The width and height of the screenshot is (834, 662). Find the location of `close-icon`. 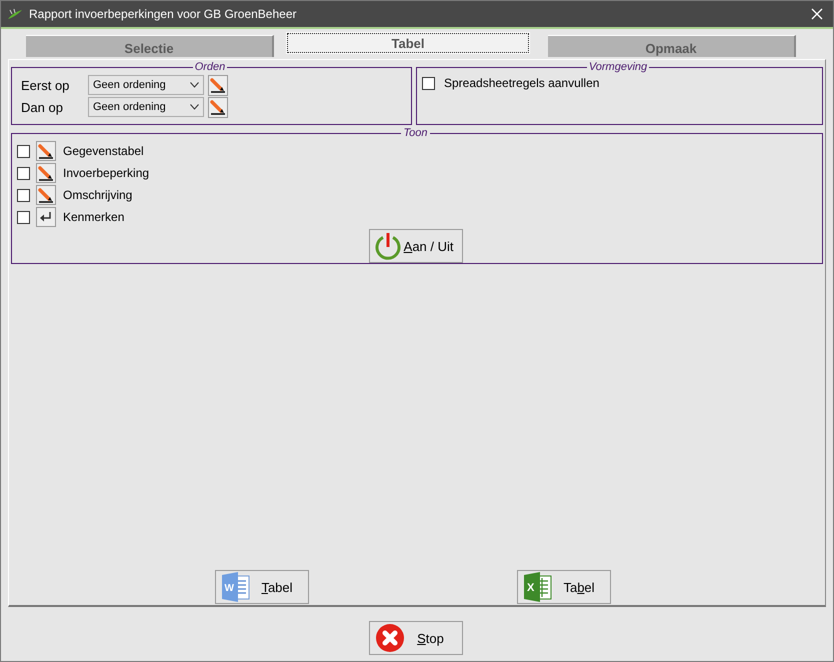

close-icon is located at coordinates (389, 638).